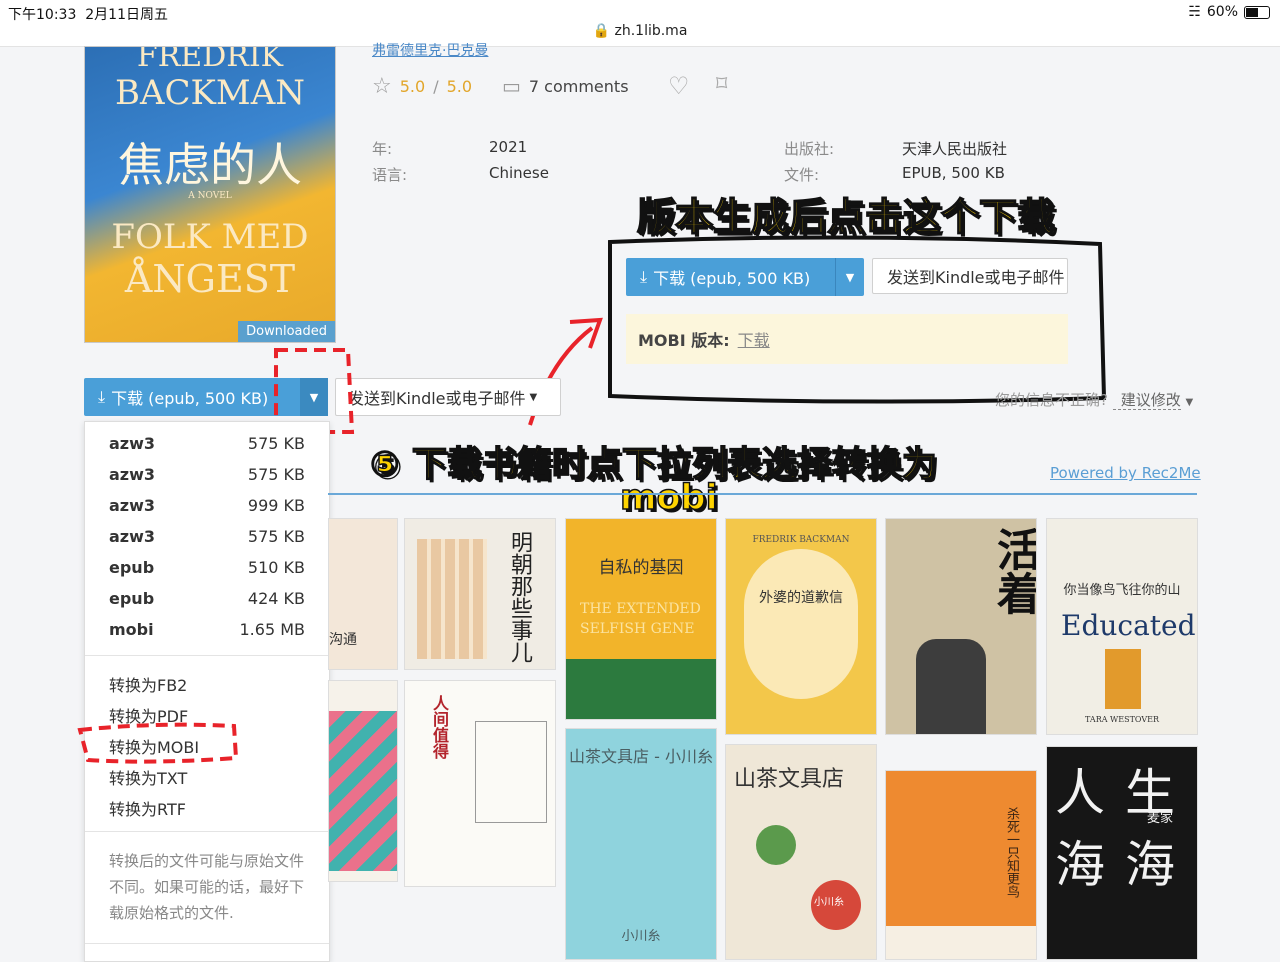 The height and width of the screenshot is (962, 1280). I want to click on send-to-kindle-button: 发送到Kindle或电子邮件 ▼, so click(448, 397).